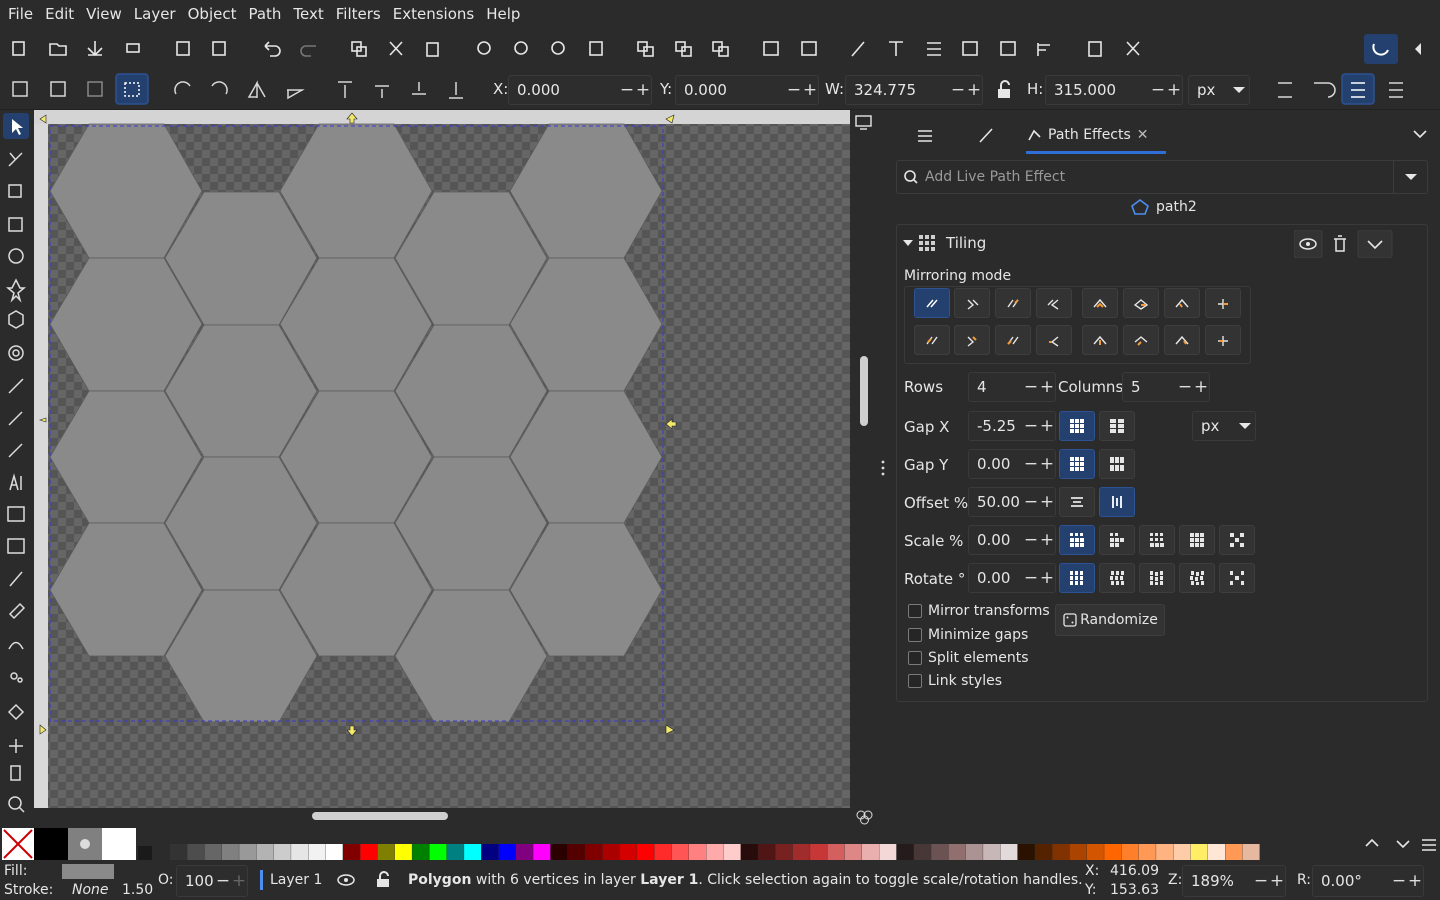  Describe the element at coordinates (1110, 620) in the screenshot. I see `randomize-button: Randomize` at that location.